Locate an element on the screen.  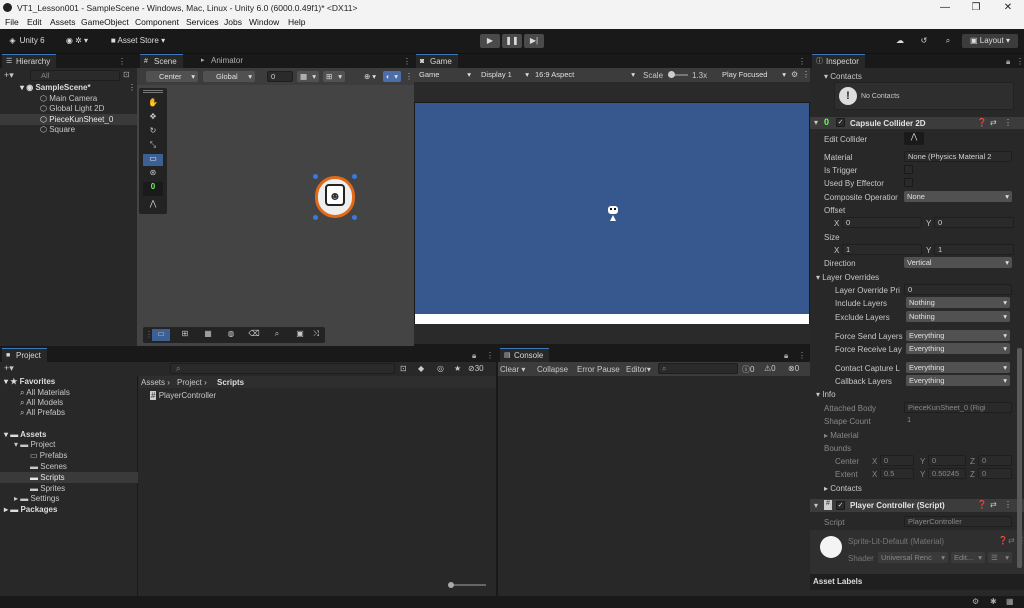
breadcrumb-assets: Assets › is located at coordinates (155, 382).